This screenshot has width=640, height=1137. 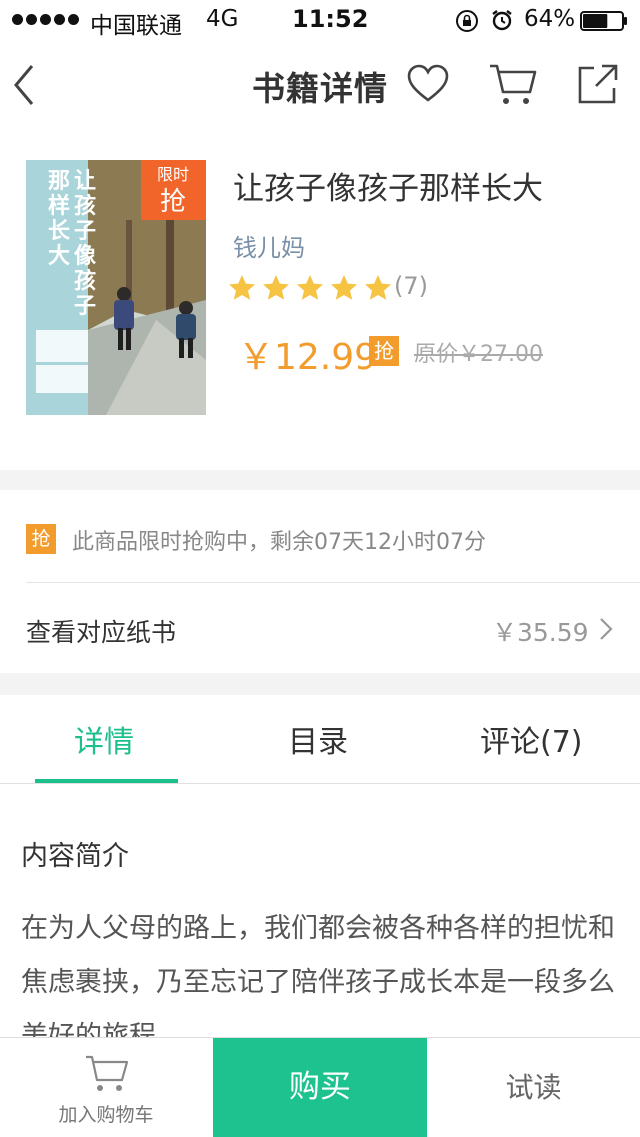 What do you see at coordinates (478, 354) in the screenshot?
I see `original-price: 原价￥27.00` at bounding box center [478, 354].